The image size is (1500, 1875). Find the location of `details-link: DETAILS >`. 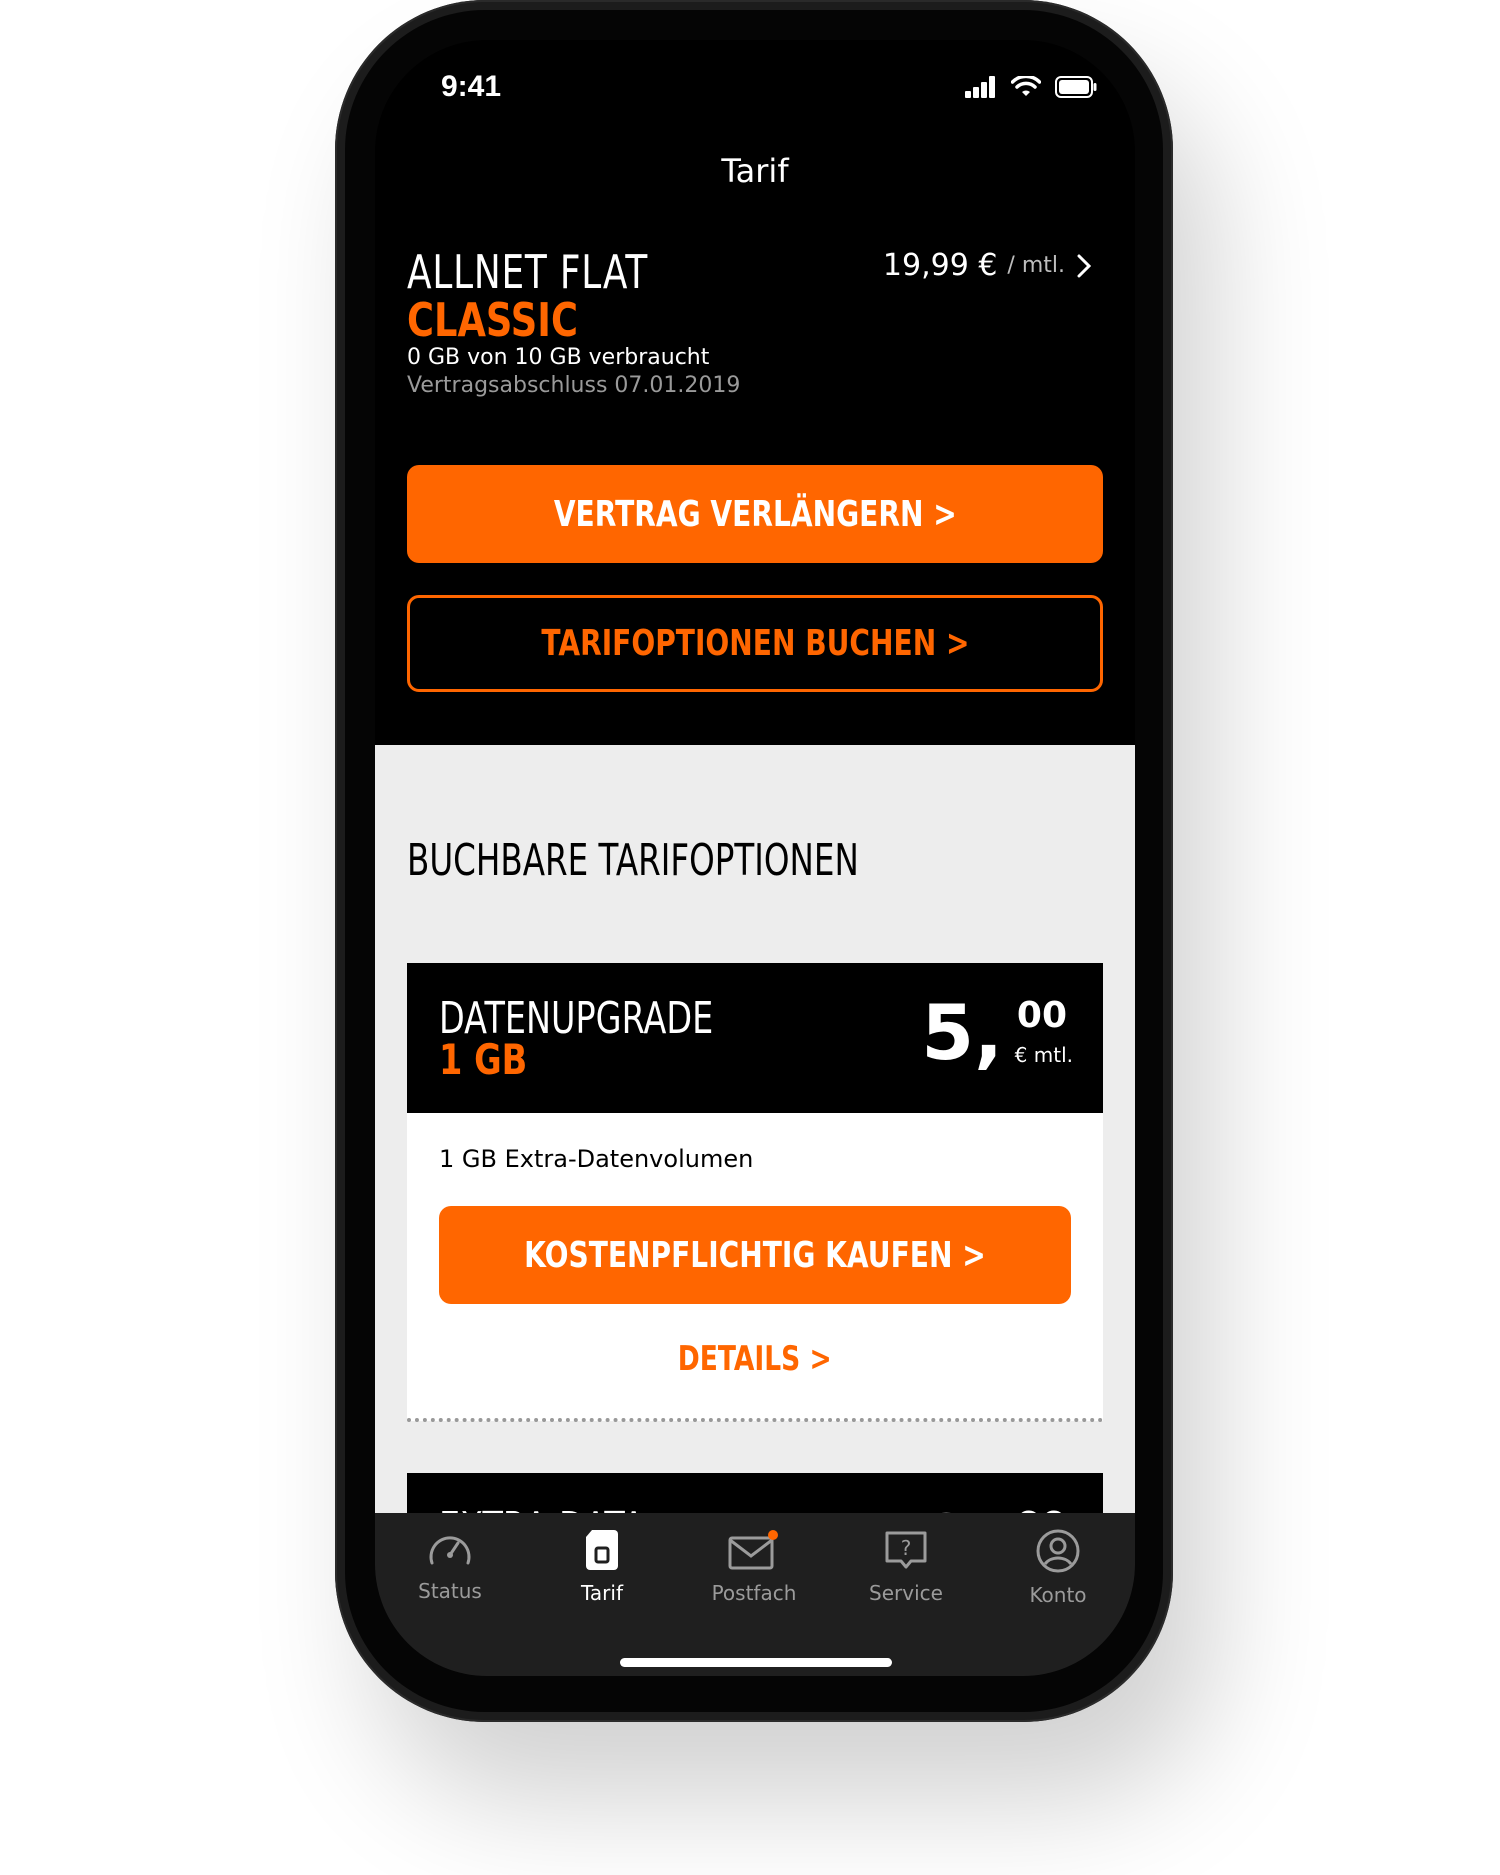

details-link: DETAILS > is located at coordinates (755, 1359).